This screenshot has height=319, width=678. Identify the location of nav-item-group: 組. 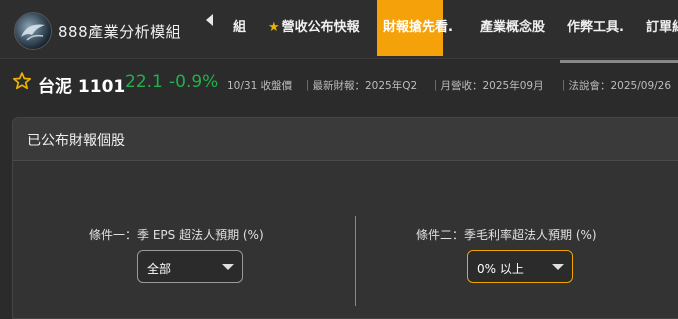
(239, 28).